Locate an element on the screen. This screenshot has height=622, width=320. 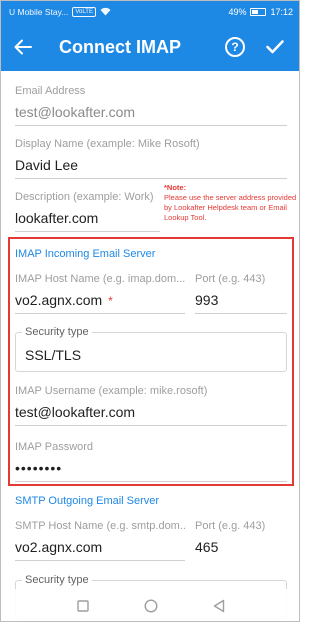
wifi-icon is located at coordinates (105, 12).